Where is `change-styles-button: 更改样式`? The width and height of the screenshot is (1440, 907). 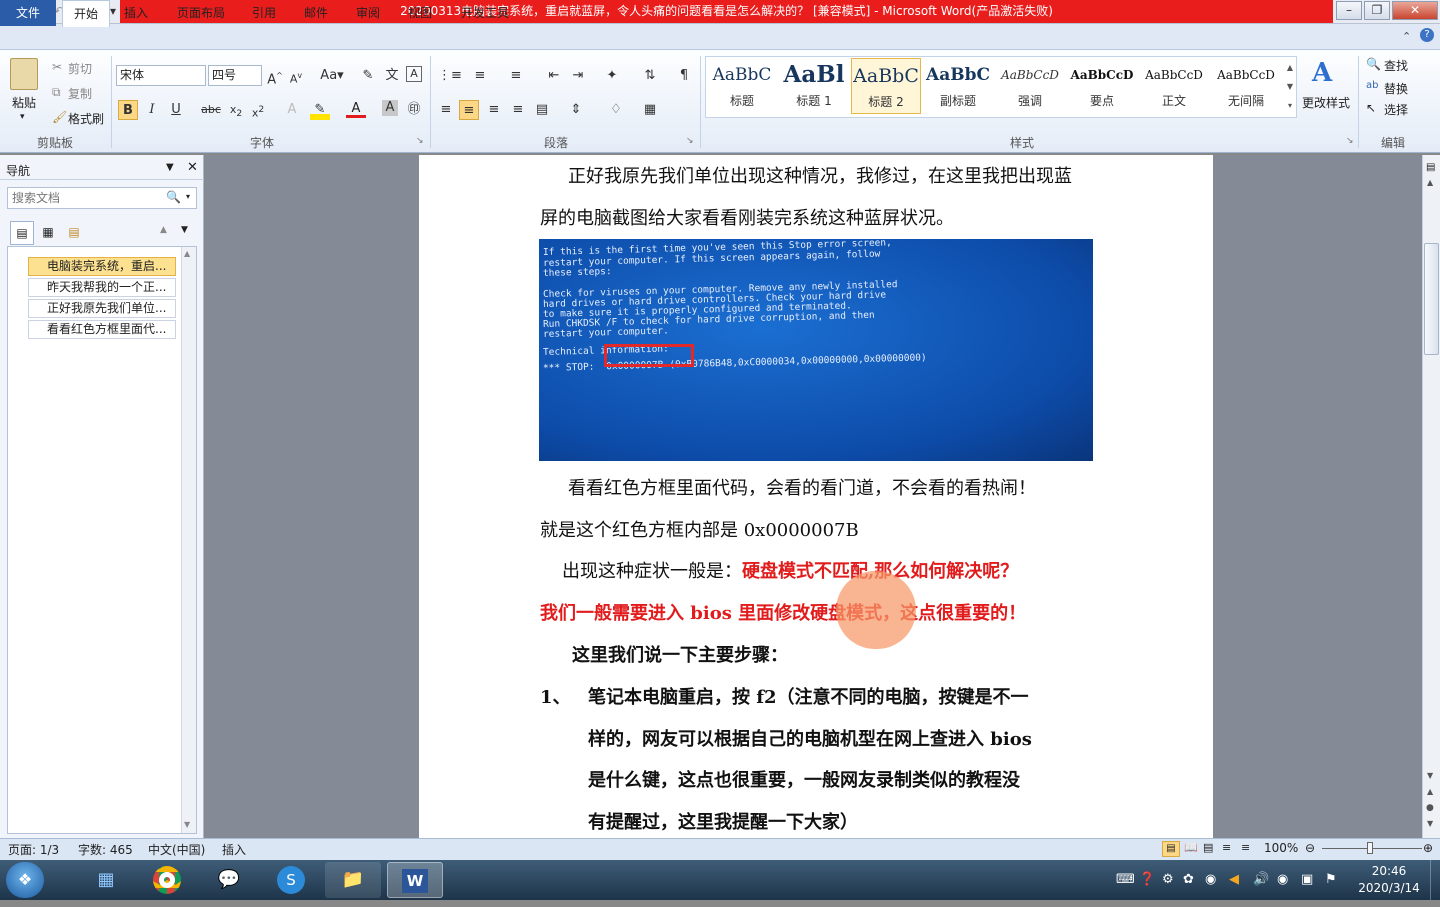 change-styles-button: 更改样式 is located at coordinates (1326, 102).